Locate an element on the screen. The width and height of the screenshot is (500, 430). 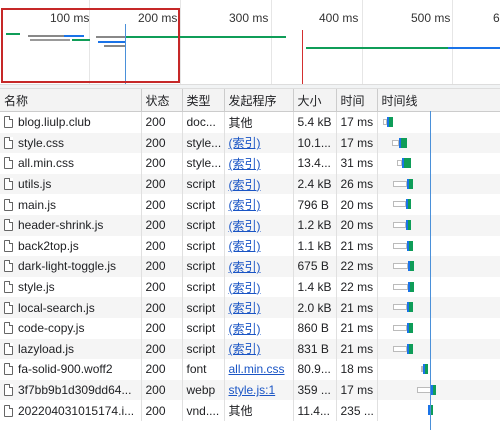
initiator-link: style.js:1 is located at coordinates (252, 390).